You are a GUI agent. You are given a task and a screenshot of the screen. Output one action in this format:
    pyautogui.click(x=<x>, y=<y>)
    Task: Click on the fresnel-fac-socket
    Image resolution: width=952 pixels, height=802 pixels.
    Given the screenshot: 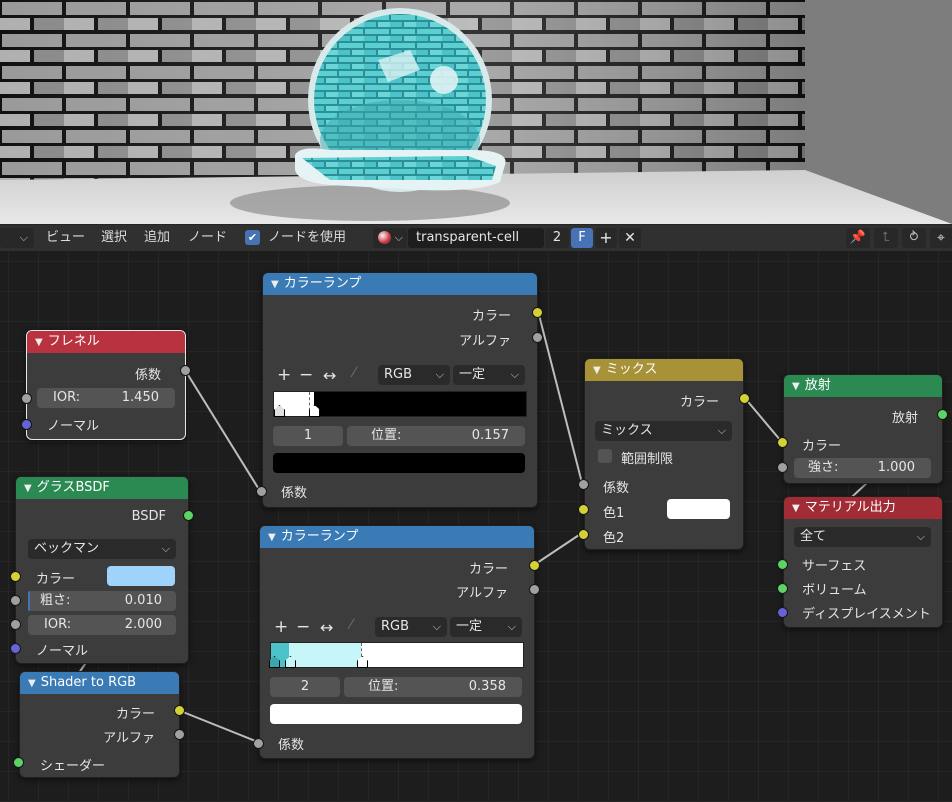 What is the action you would take?
    pyautogui.click(x=185, y=370)
    